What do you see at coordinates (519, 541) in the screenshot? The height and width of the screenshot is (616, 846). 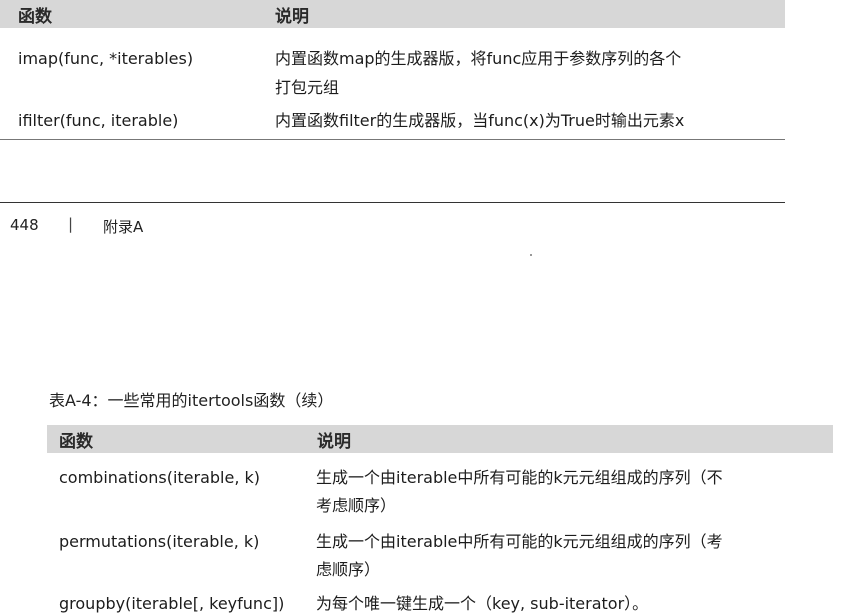 I see `bottom-row-2-description-line-1: 生成一个由iterable中所有可能的k元元组组成的序列（考` at bounding box center [519, 541].